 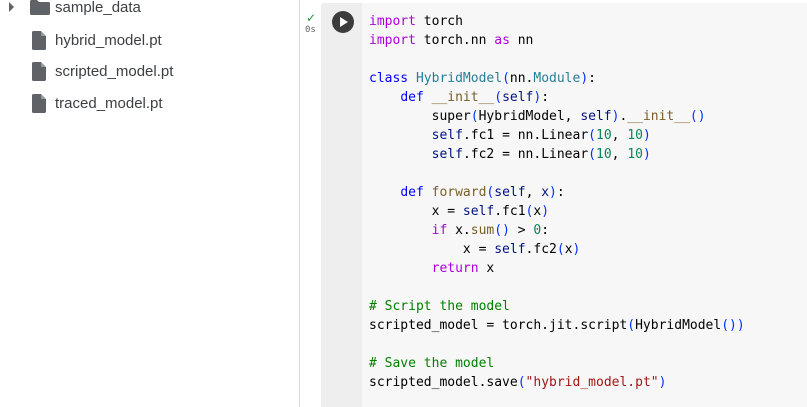 I want to click on folder-item-sample-data: sample_data, so click(x=149, y=10).